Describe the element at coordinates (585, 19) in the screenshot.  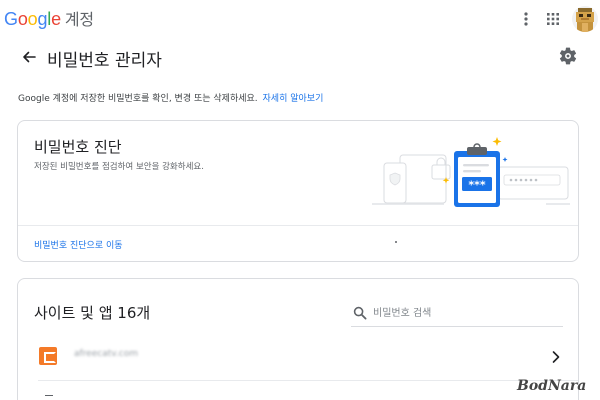
I see `user-avatar` at that location.